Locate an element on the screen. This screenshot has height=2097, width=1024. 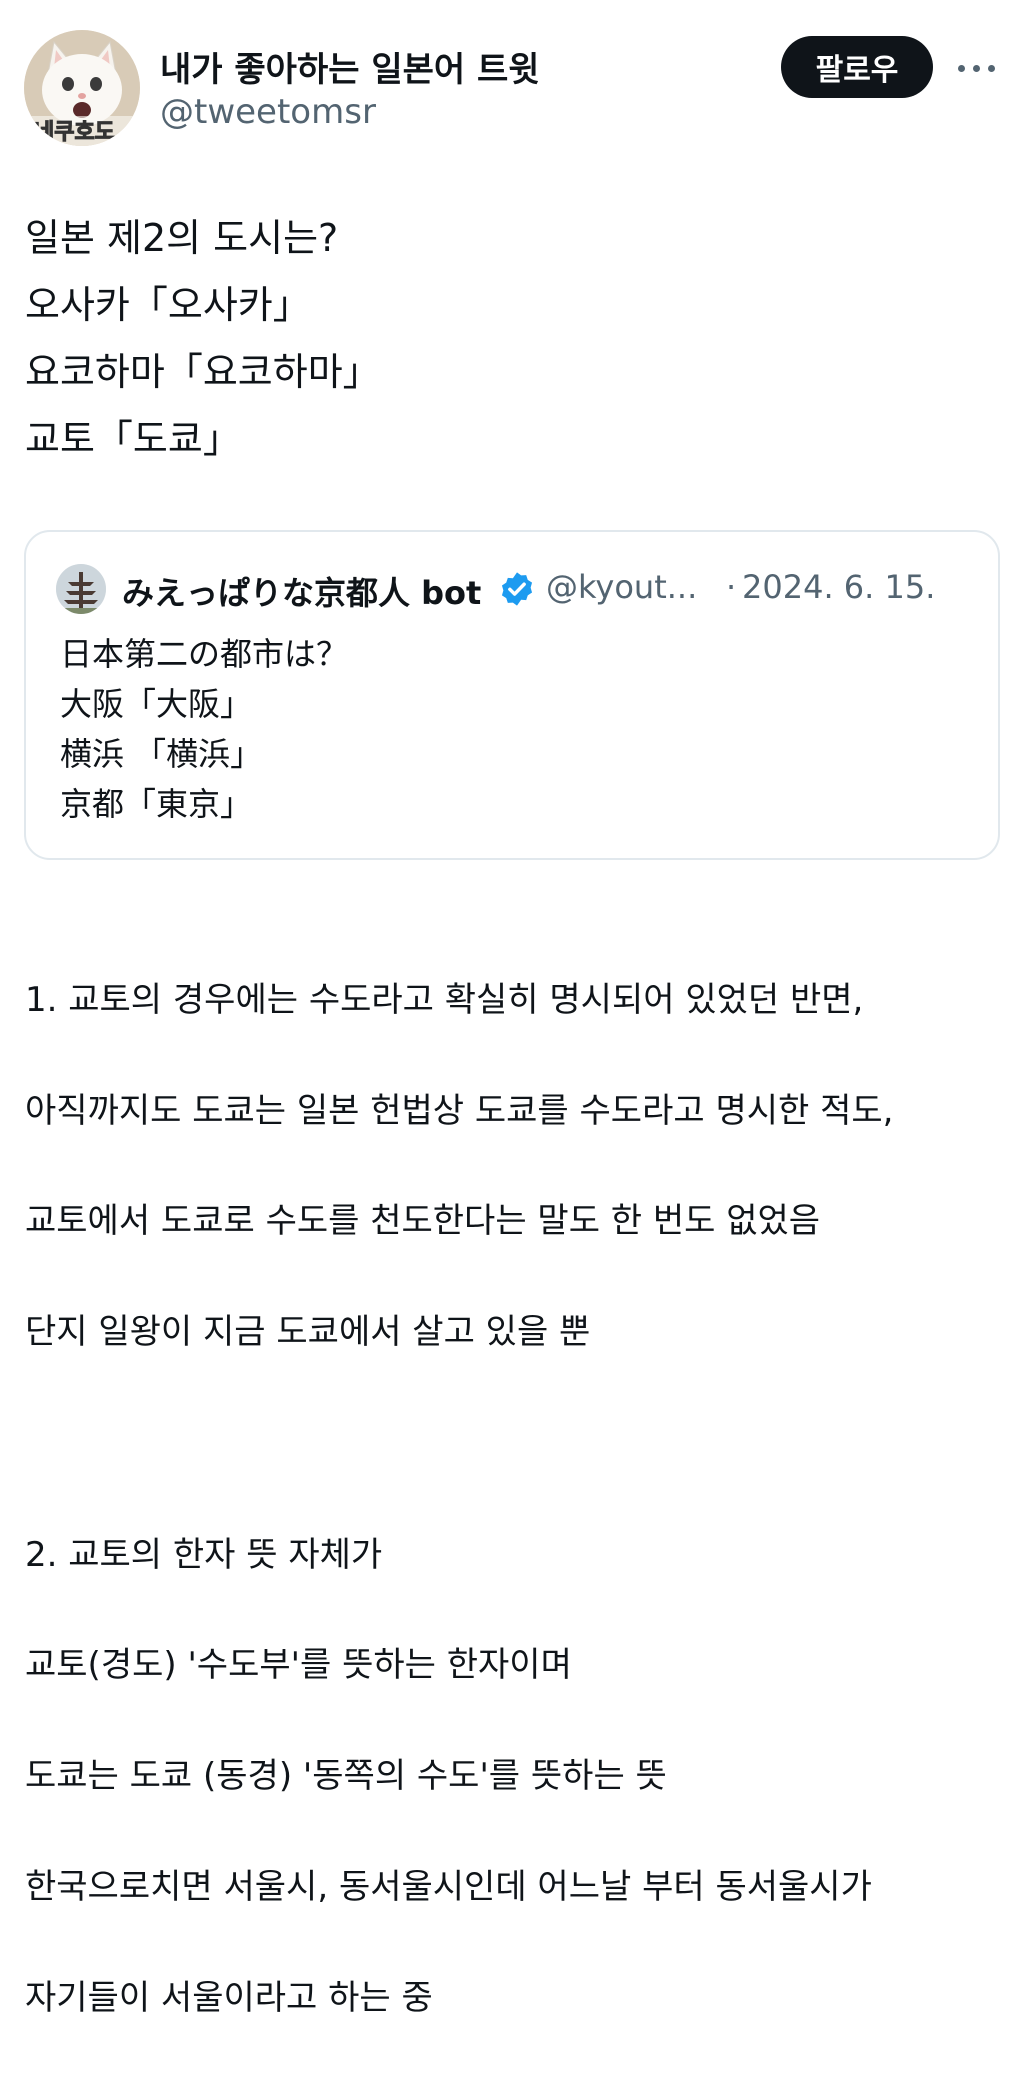
tweet-header: 네쿠호도 내가 좋아하는 일본어 트윗 @tweetomsr 팔로우 is located at coordinates (512, 90).